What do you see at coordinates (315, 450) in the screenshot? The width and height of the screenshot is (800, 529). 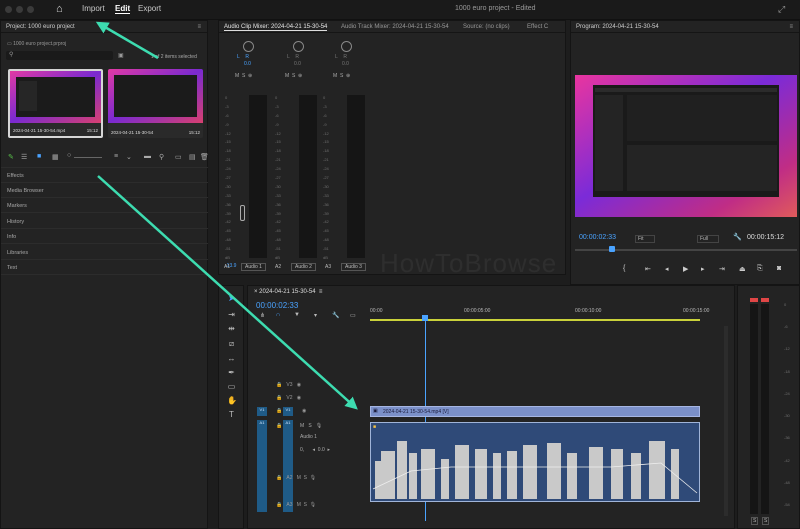 I see `volume-keyframe: 0, ◂ 0.0 ▸` at bounding box center [315, 450].